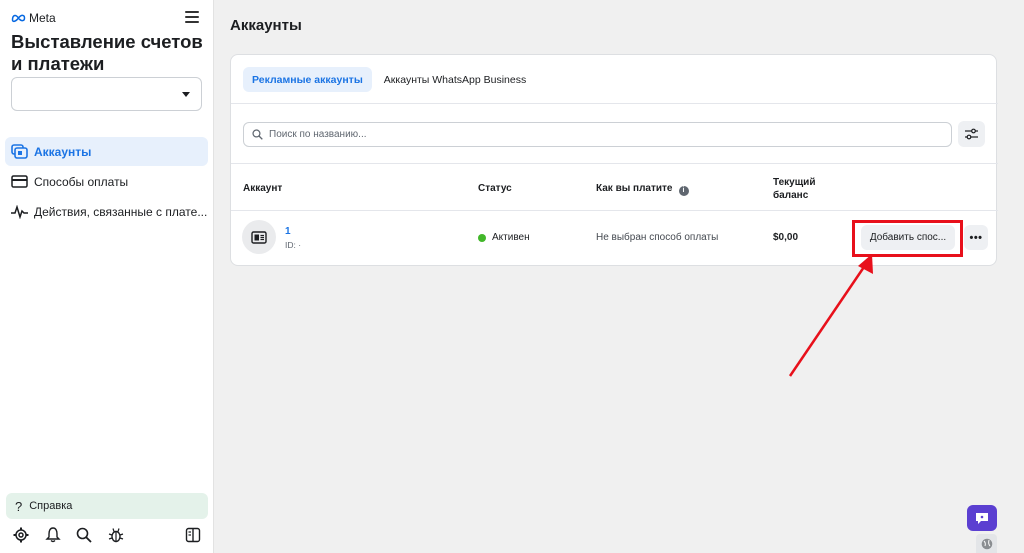 The width and height of the screenshot is (1024, 553). Describe the element at coordinates (53, 535) in the screenshot. I see `bell-icon` at that location.